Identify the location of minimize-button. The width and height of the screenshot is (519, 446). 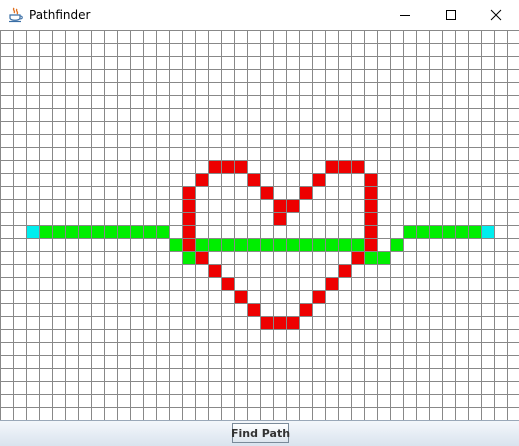
(405, 15).